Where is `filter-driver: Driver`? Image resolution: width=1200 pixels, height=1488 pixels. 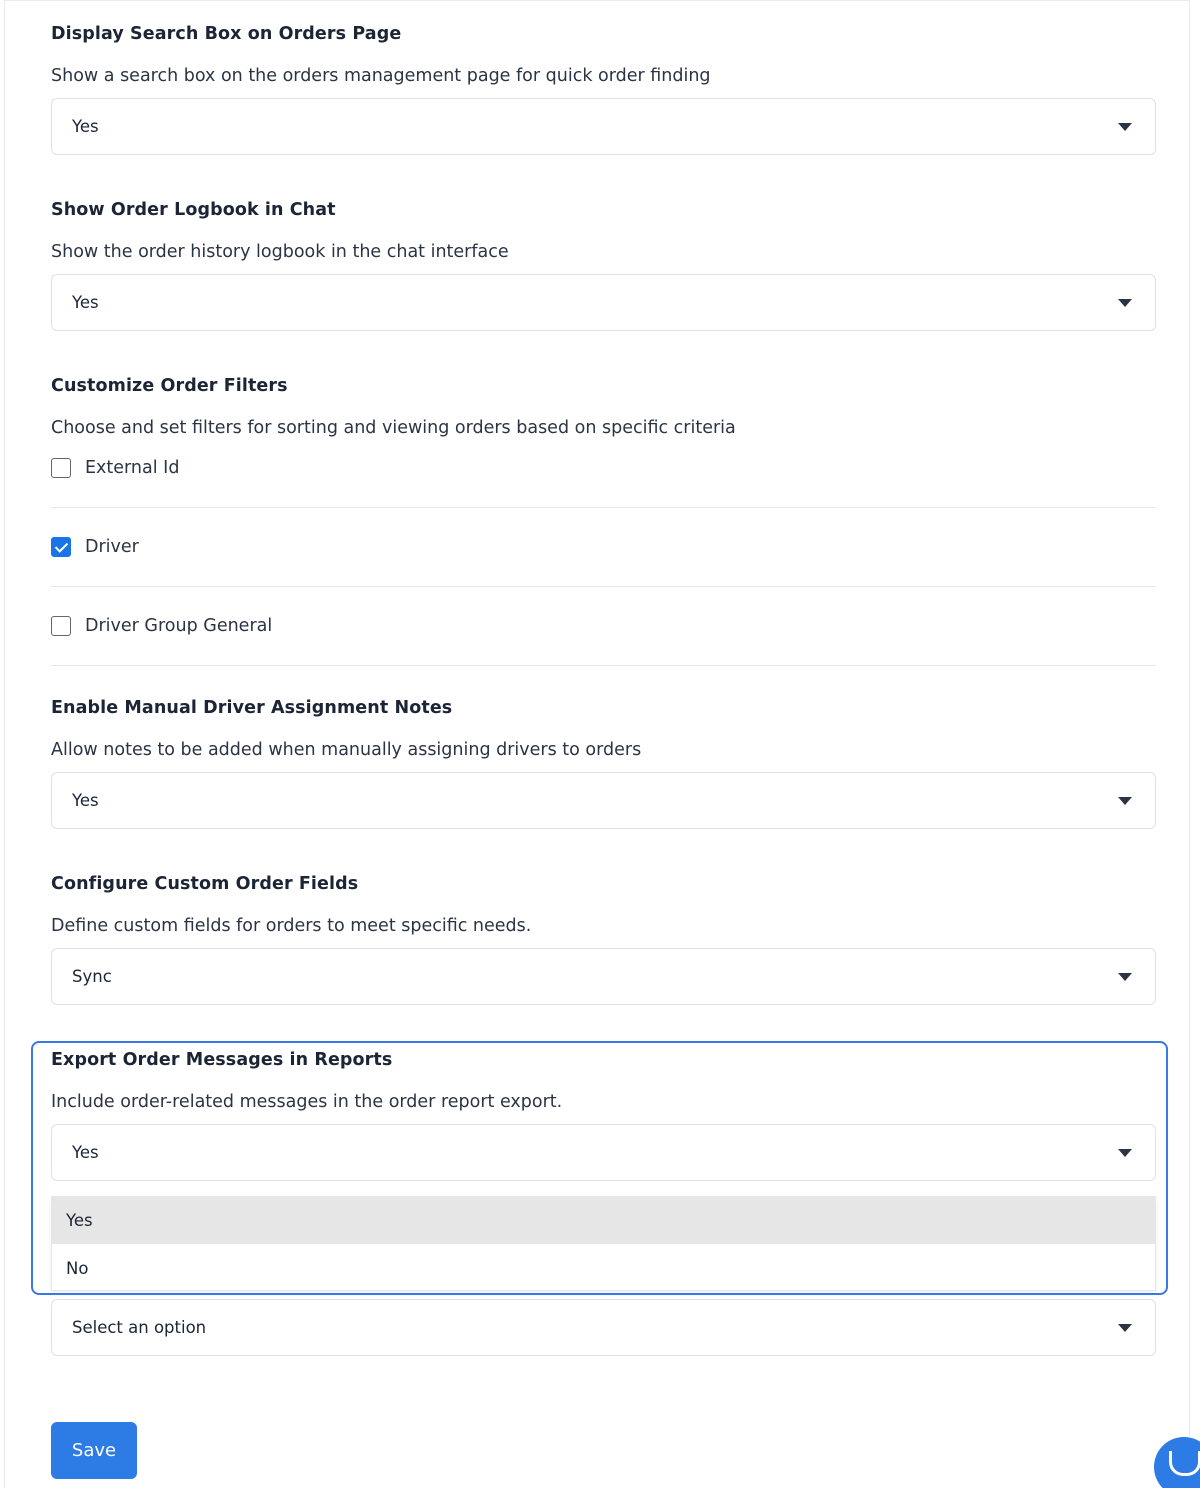
filter-driver: Driver is located at coordinates (95, 547).